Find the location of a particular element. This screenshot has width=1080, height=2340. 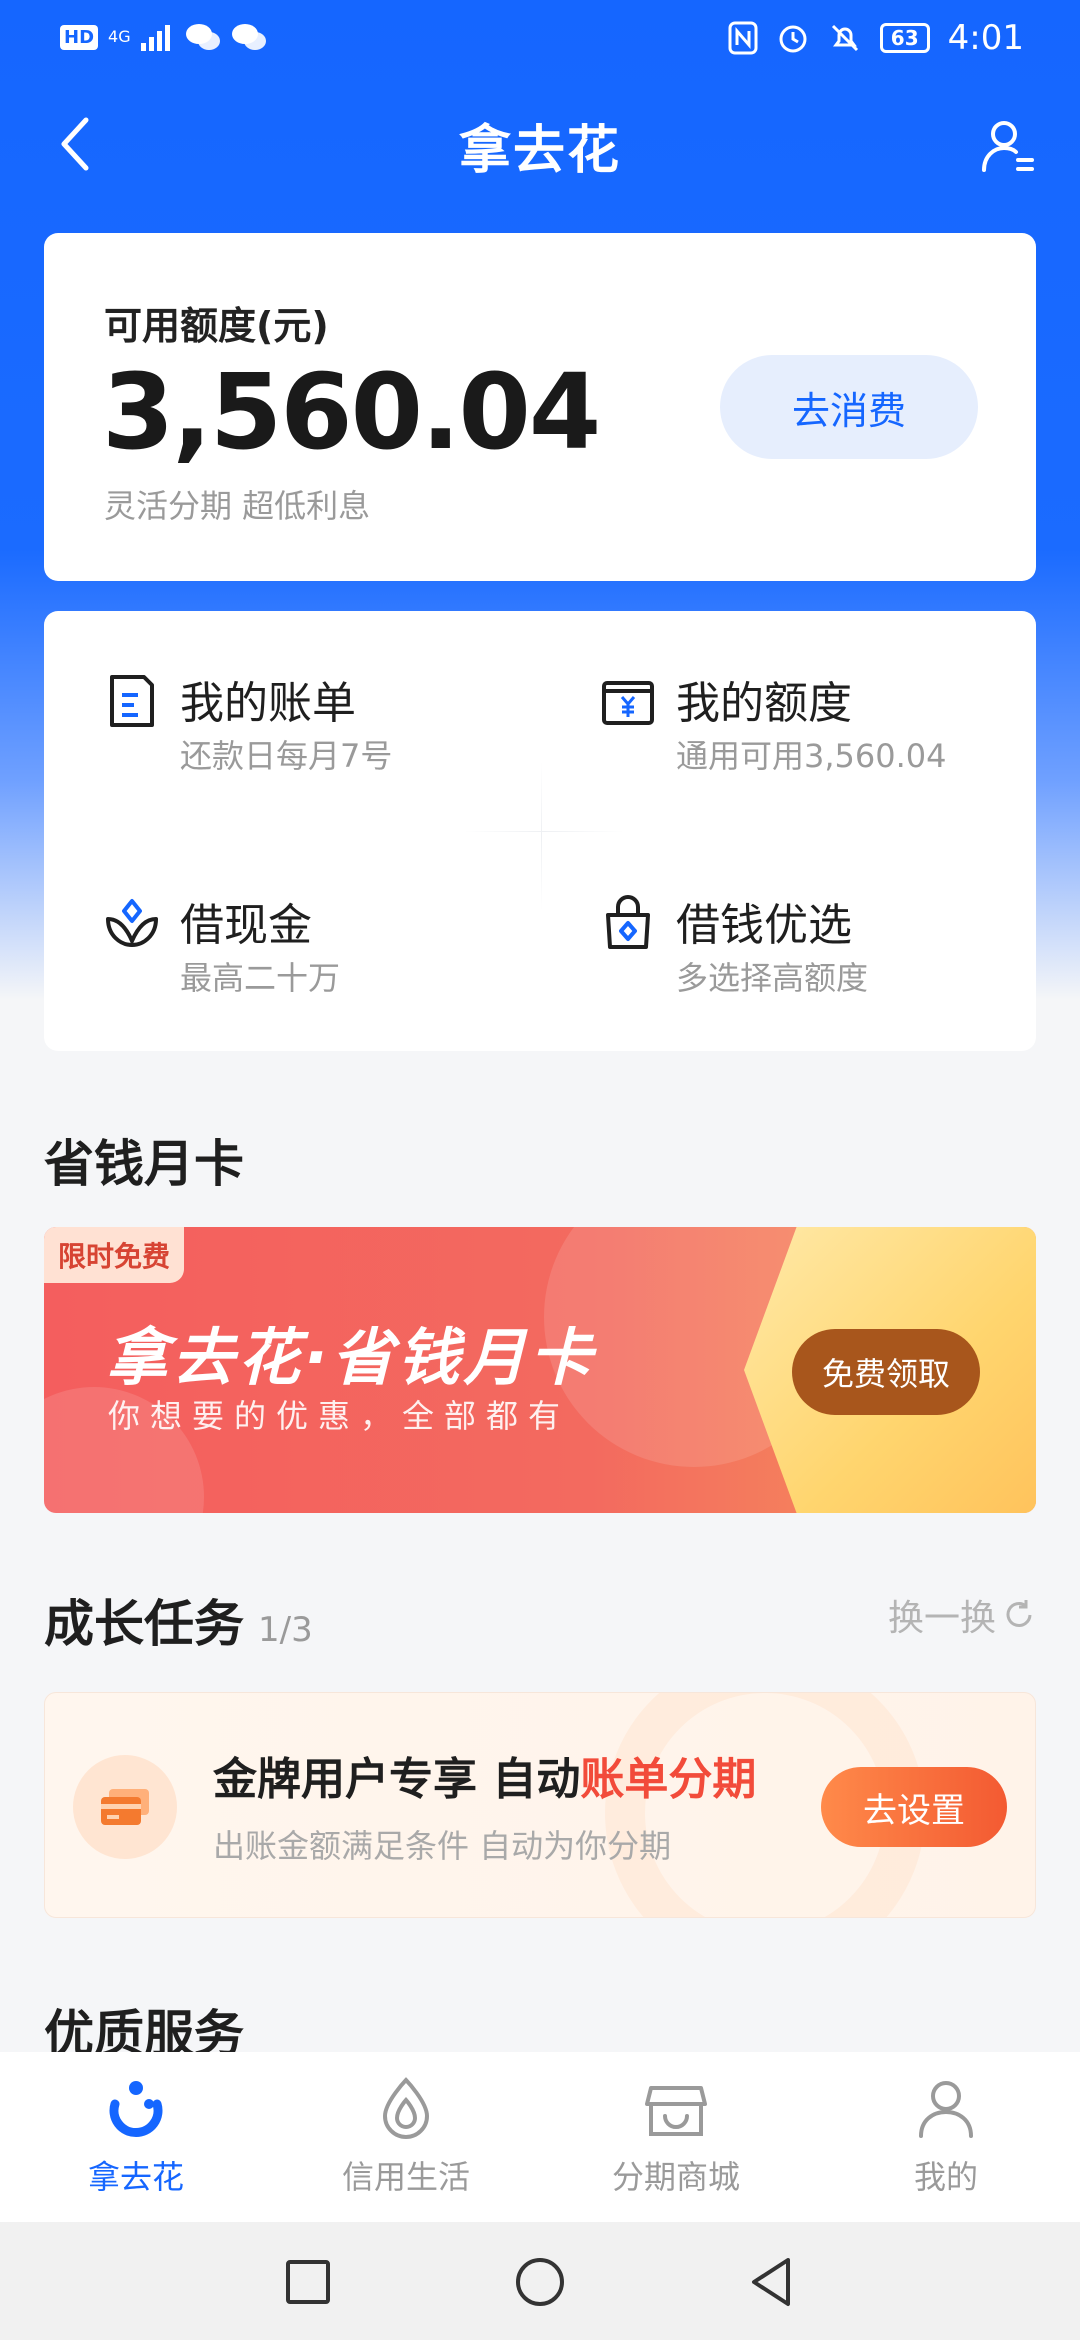

grid-item-bill: 我的账单 还款日每月7号 is located at coordinates (324, 727).